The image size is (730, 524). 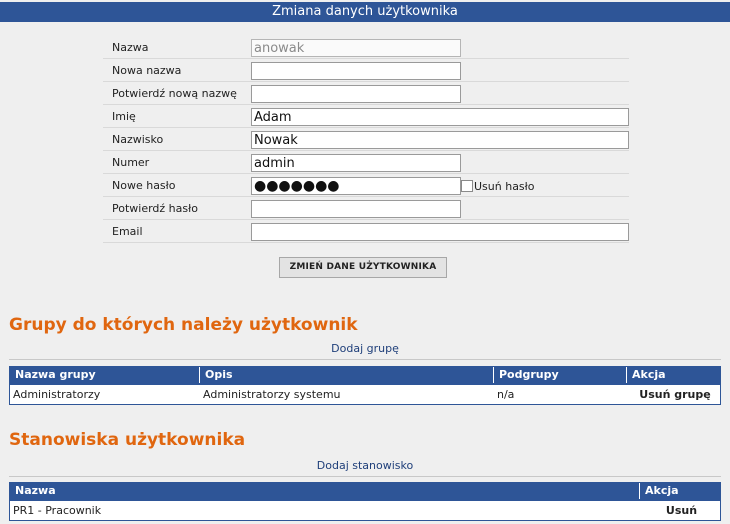 I want to click on last-name-label: Nazwisko, so click(x=171, y=140).